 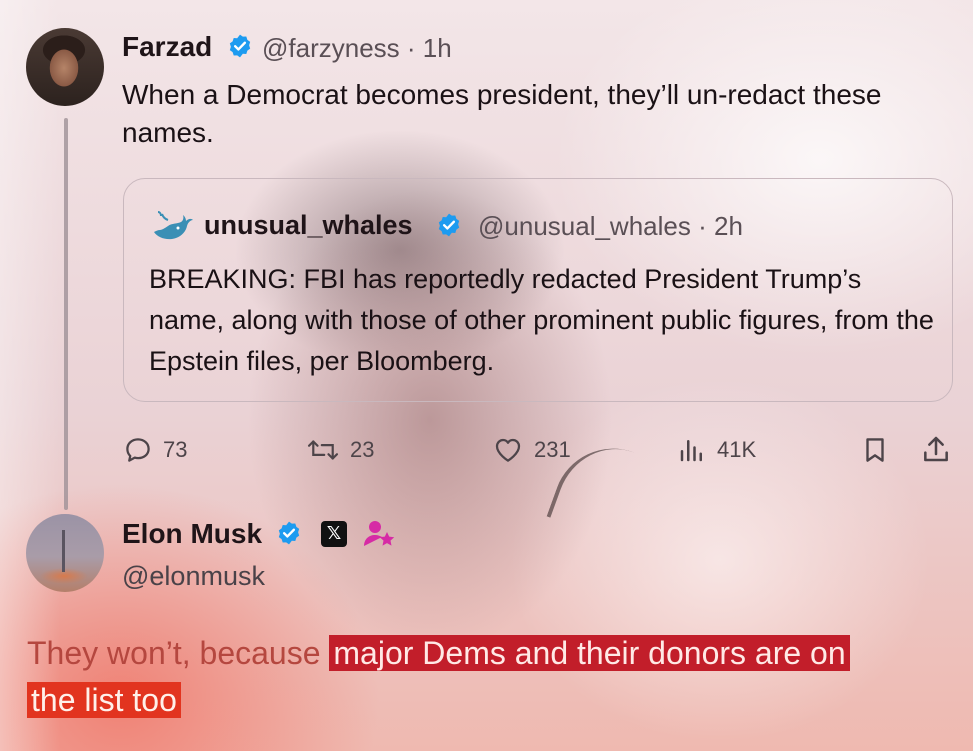 I want to click on quoted-handle-time: @unusual_whales · 2h, so click(x=610, y=226).